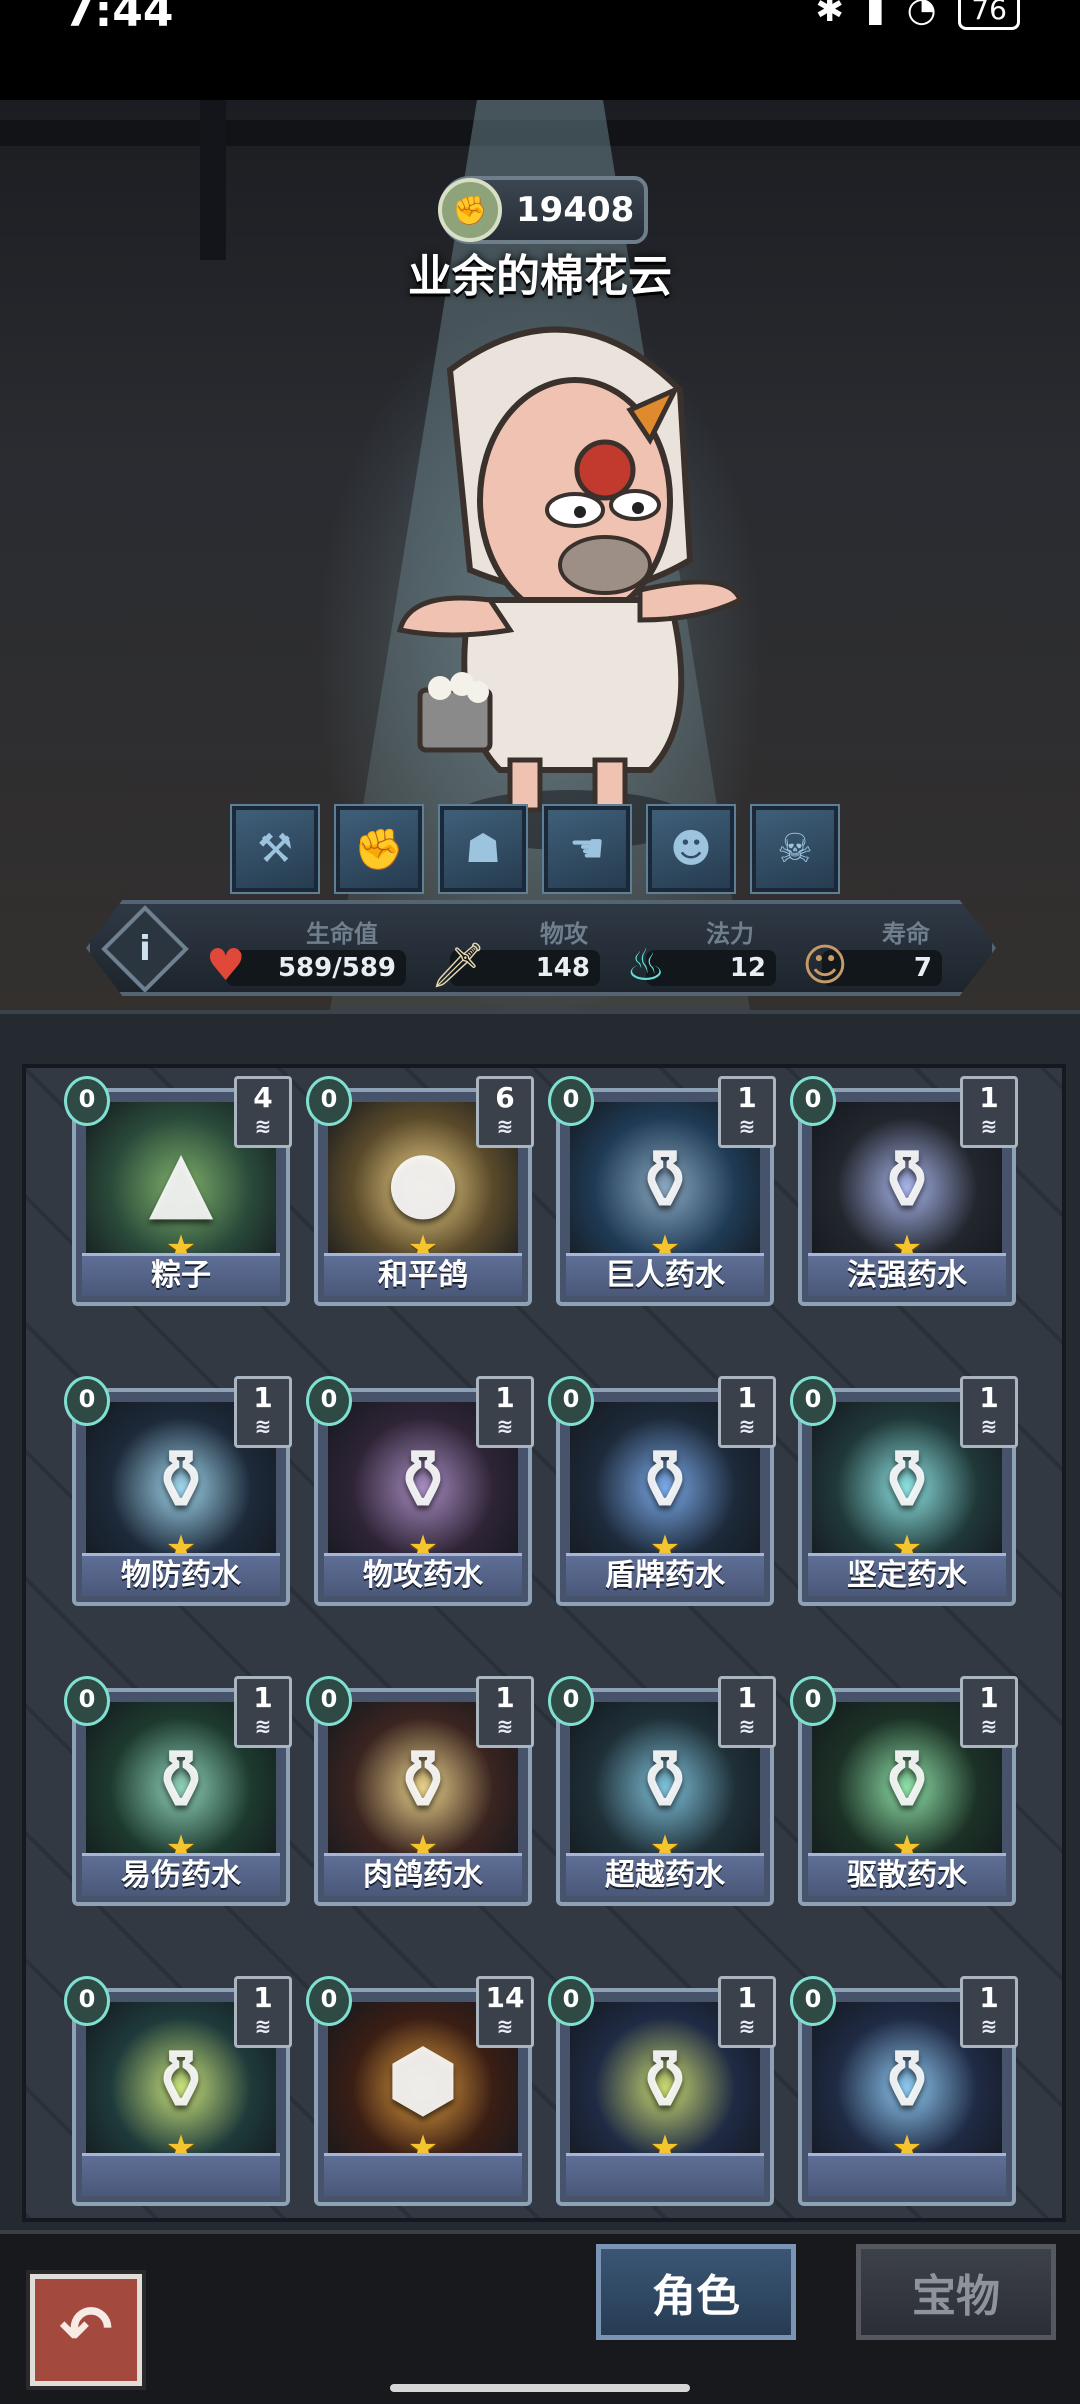 The image size is (1080, 2404). I want to click on stat-magic-value: 12, so click(747, 968).